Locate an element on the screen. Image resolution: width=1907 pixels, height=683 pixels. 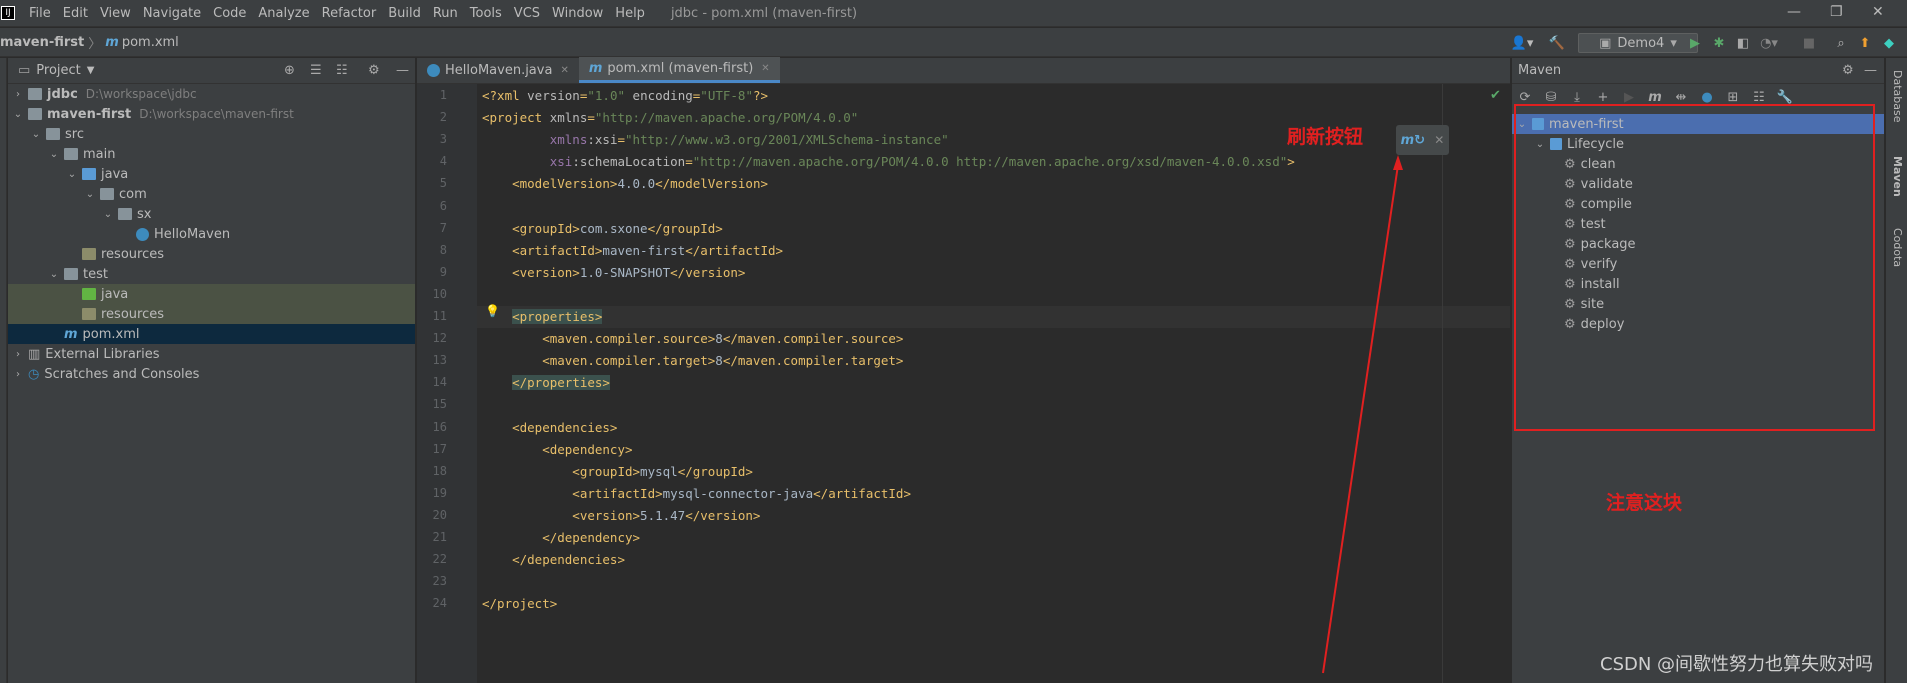
watermark: CSDN @间歇性努力也算失败对吗 is located at coordinates (1737, 664).